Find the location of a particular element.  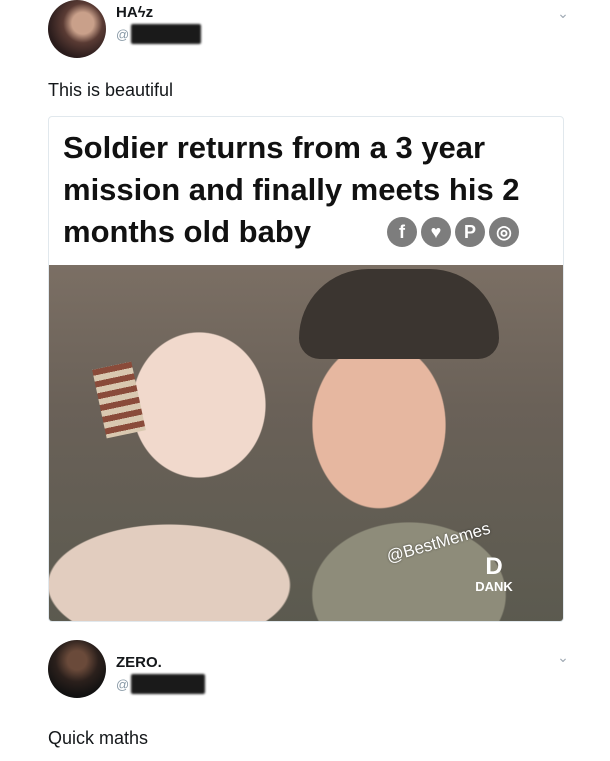

dank-logo: D DANK is located at coordinates (494, 577).